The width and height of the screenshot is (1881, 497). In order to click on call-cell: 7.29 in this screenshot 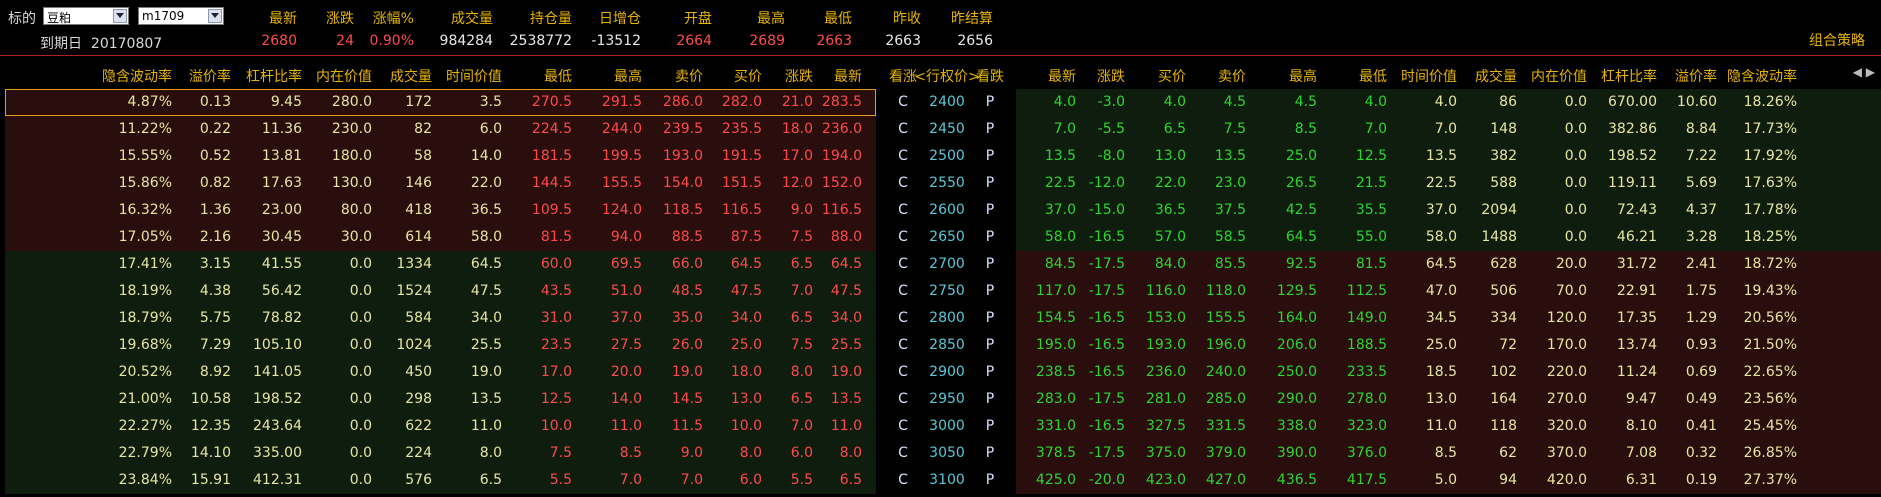, I will do `click(215, 345)`.